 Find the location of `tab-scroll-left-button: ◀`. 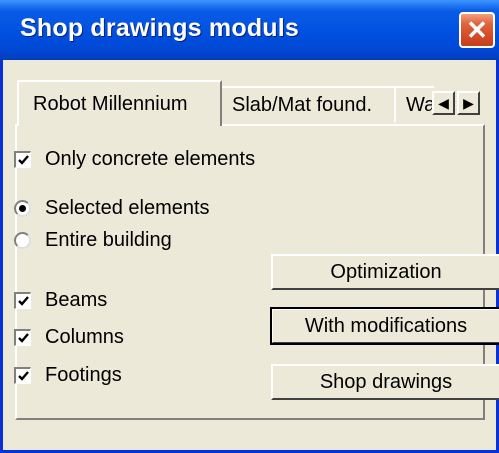

tab-scroll-left-button: ◀ is located at coordinates (443, 103).